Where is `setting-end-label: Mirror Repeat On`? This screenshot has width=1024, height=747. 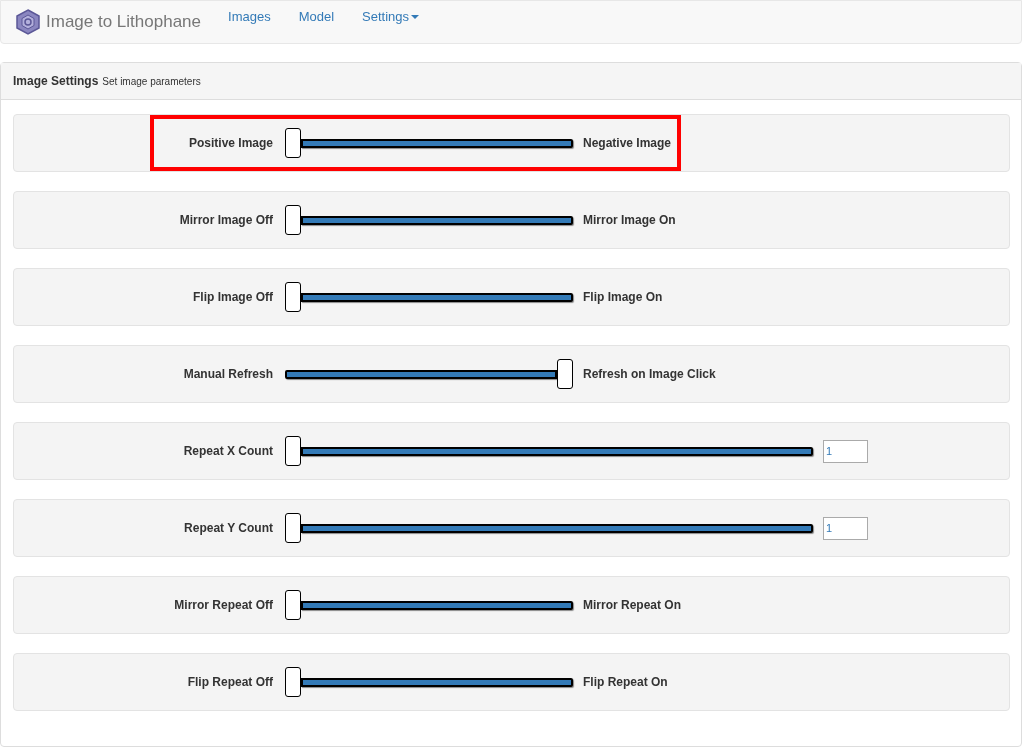
setting-end-label: Mirror Repeat On is located at coordinates (632, 605).